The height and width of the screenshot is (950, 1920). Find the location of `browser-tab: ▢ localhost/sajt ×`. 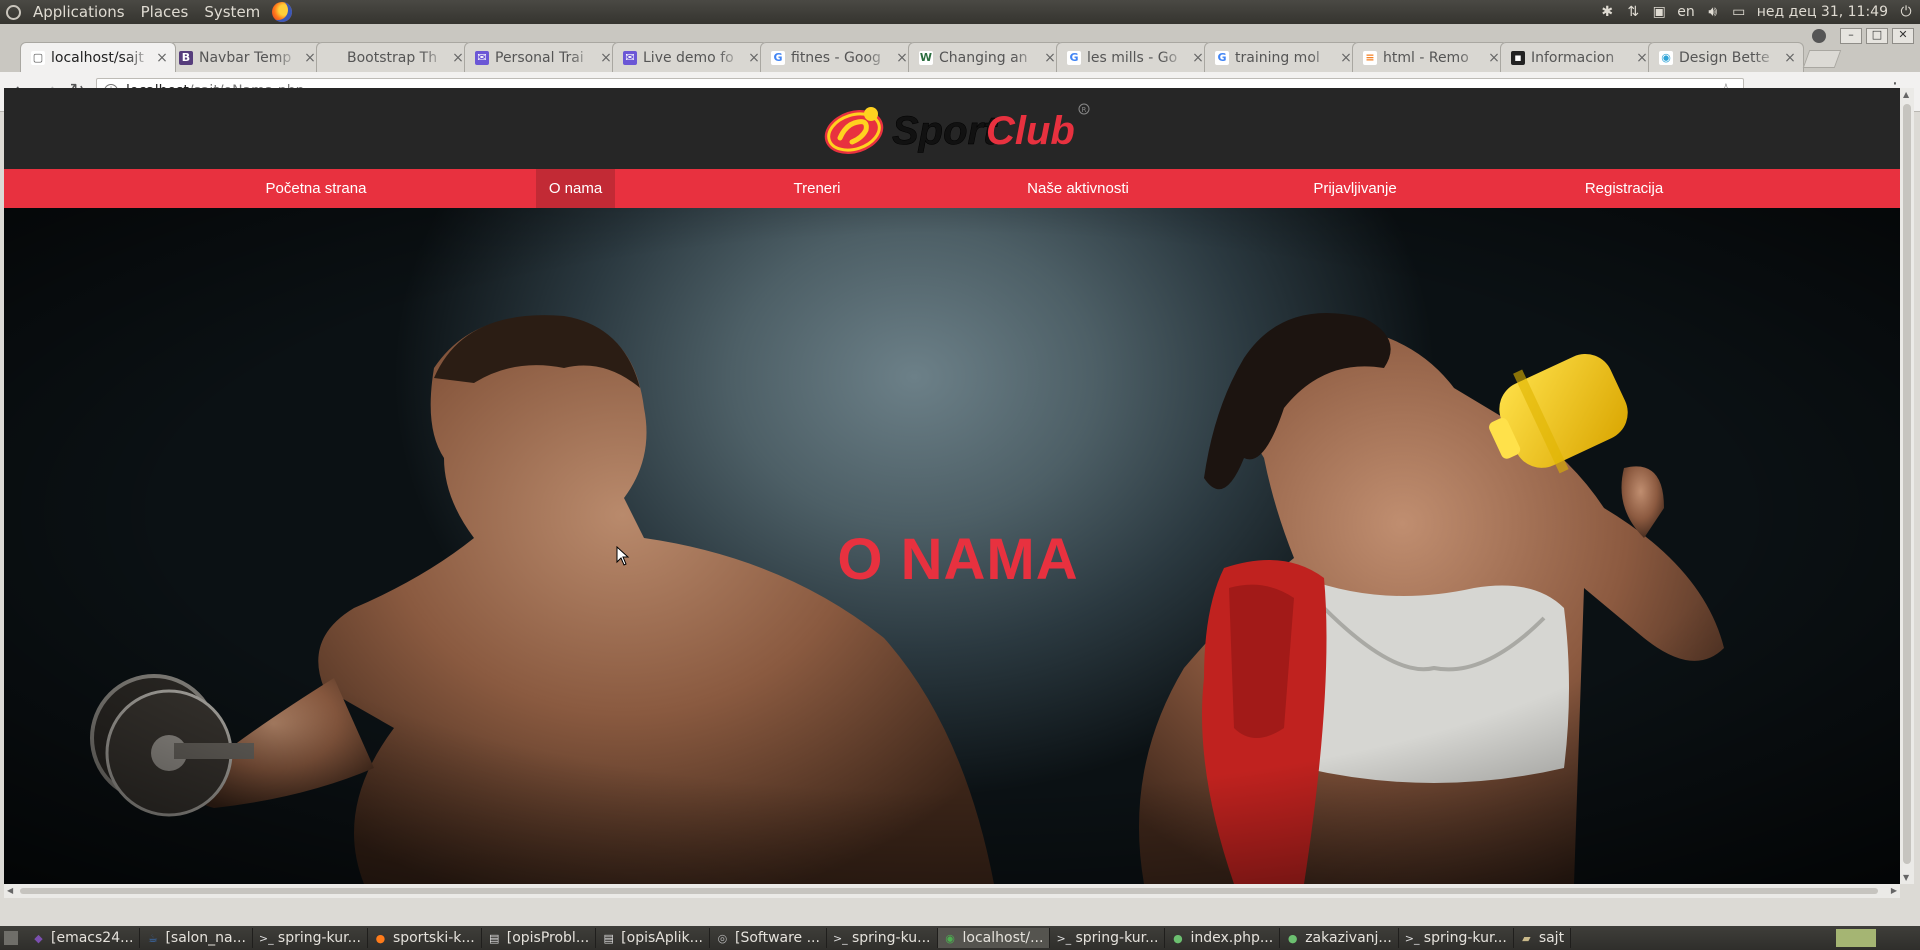

browser-tab: ▢ localhost/sajt × is located at coordinates (98, 57).